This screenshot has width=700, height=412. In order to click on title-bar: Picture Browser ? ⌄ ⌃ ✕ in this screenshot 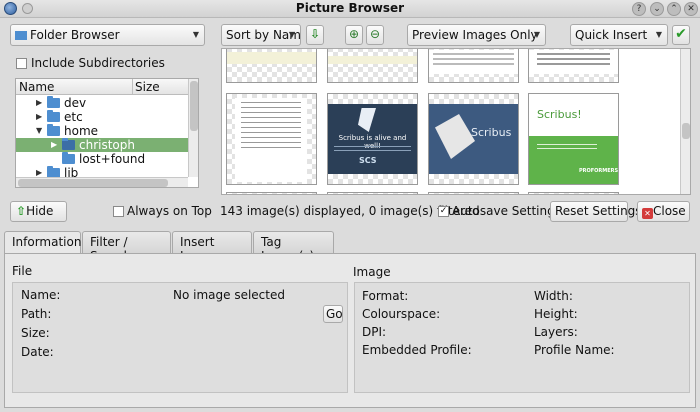, I will do `click(350, 9)`.